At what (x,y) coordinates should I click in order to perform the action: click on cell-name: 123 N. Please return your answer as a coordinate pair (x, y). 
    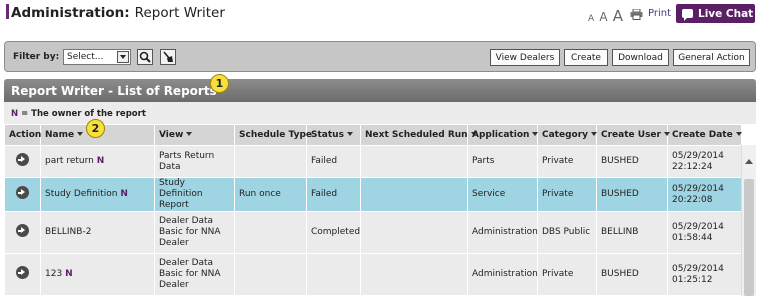
    Looking at the image, I should click on (97, 274).